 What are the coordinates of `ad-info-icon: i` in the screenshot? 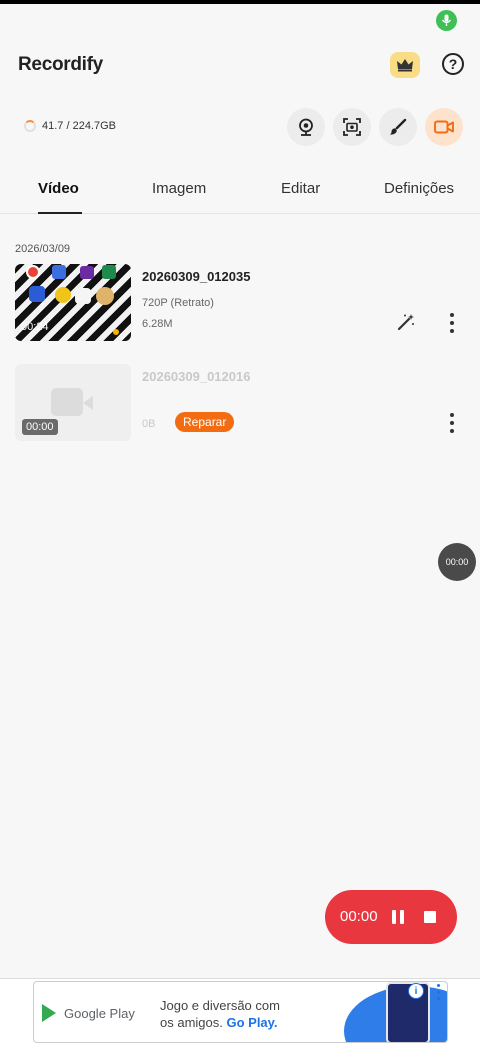 It's located at (416, 991).